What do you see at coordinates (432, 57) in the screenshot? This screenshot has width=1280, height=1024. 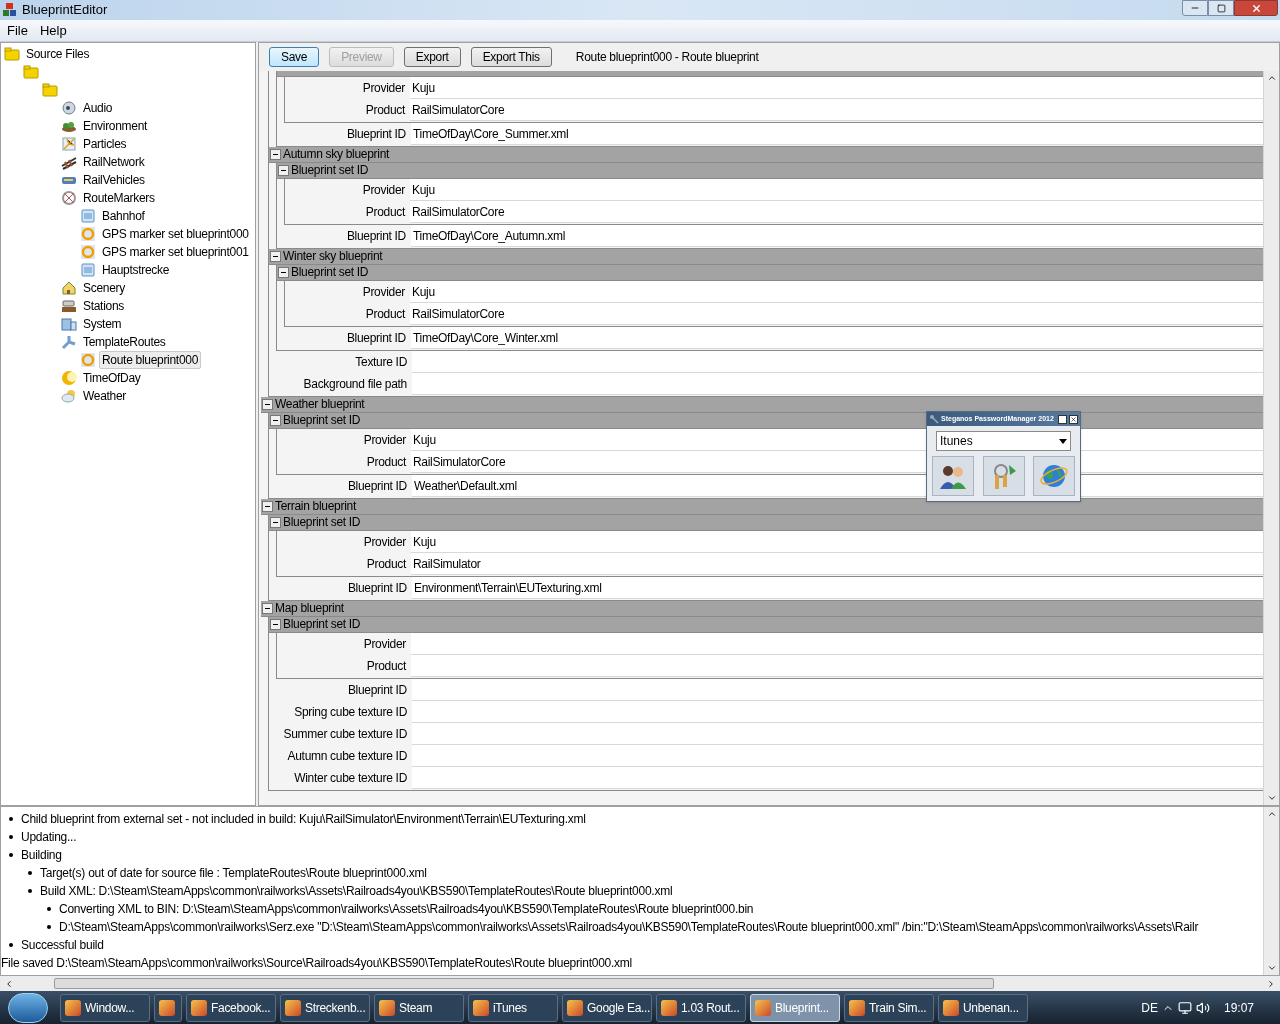 I see `toolbar-button: Export` at bounding box center [432, 57].